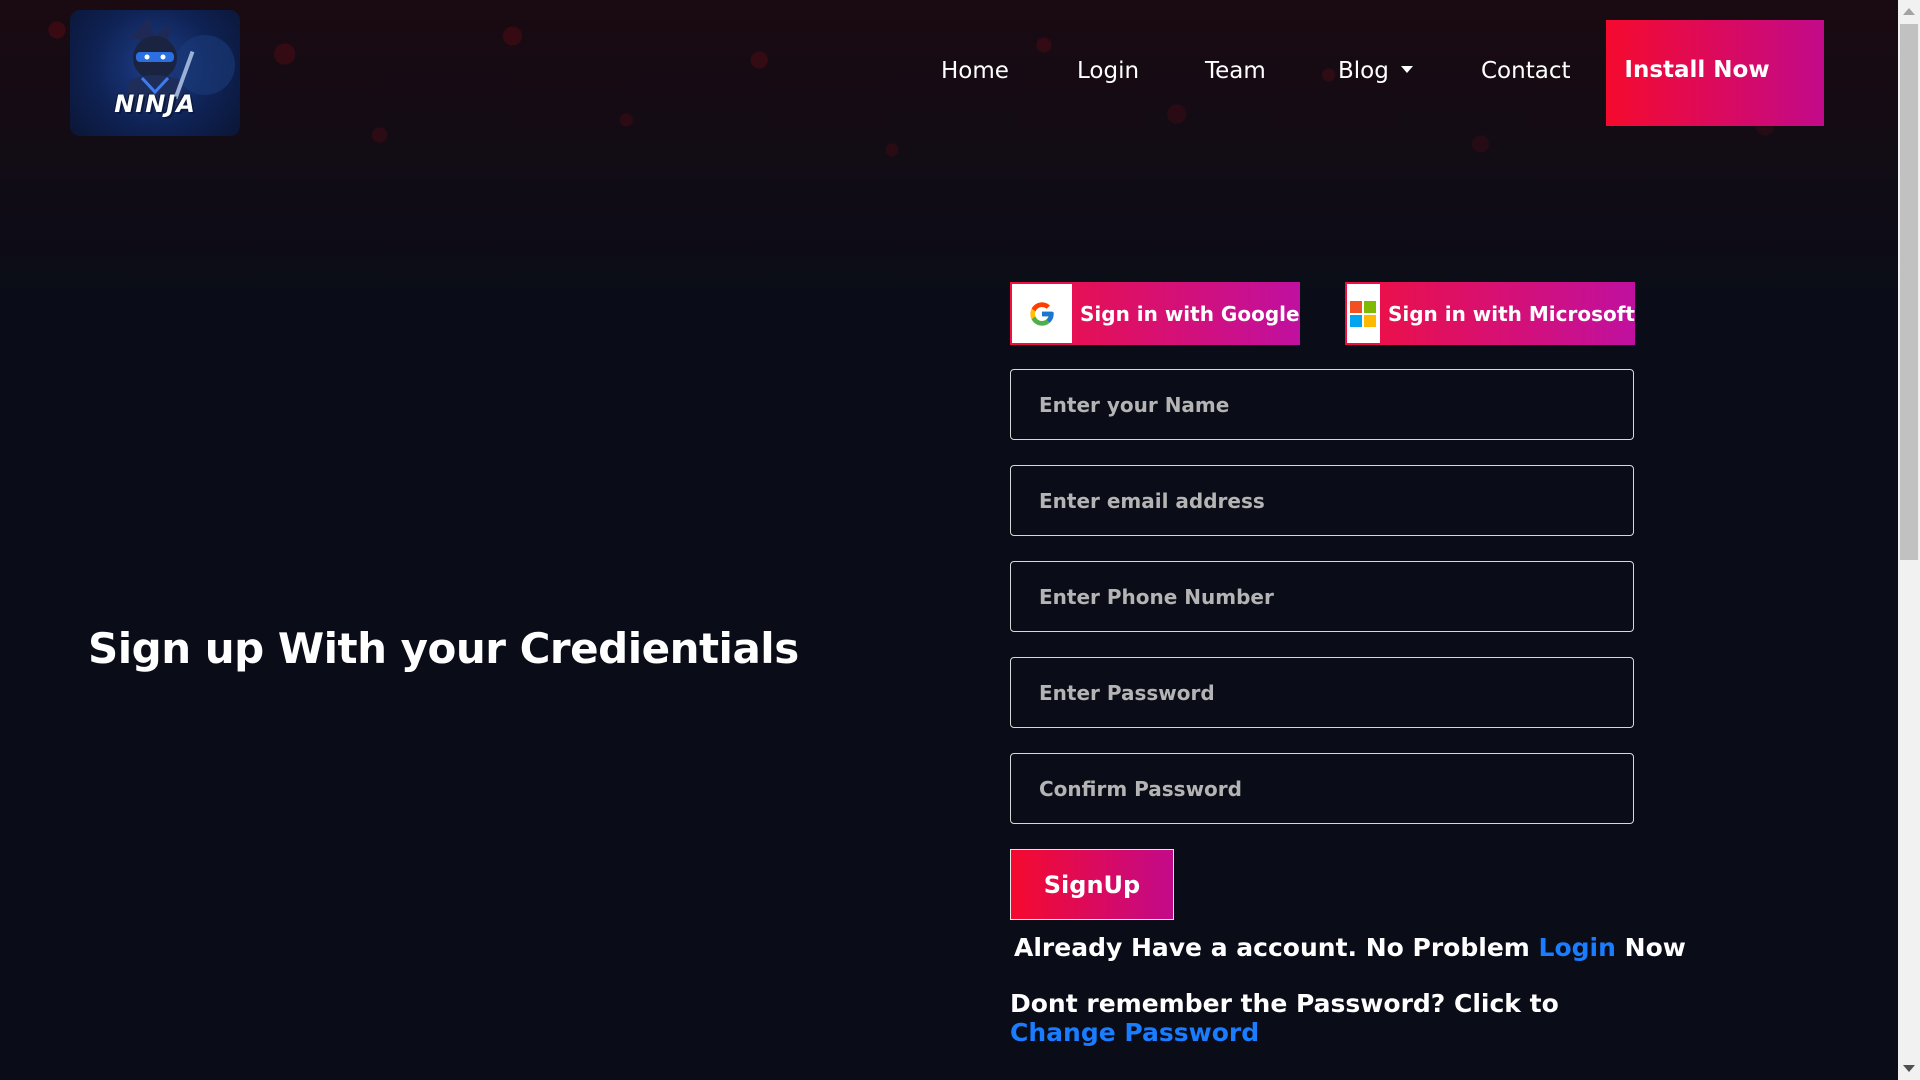 The image size is (1920, 1080). What do you see at coordinates (1322, 404) in the screenshot?
I see `name-field` at bounding box center [1322, 404].